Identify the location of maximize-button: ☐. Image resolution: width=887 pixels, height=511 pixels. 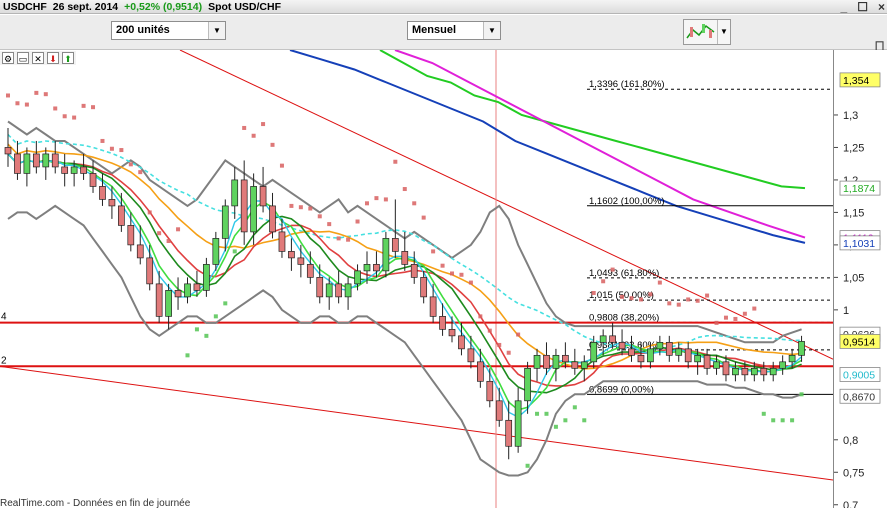
(862, 6).